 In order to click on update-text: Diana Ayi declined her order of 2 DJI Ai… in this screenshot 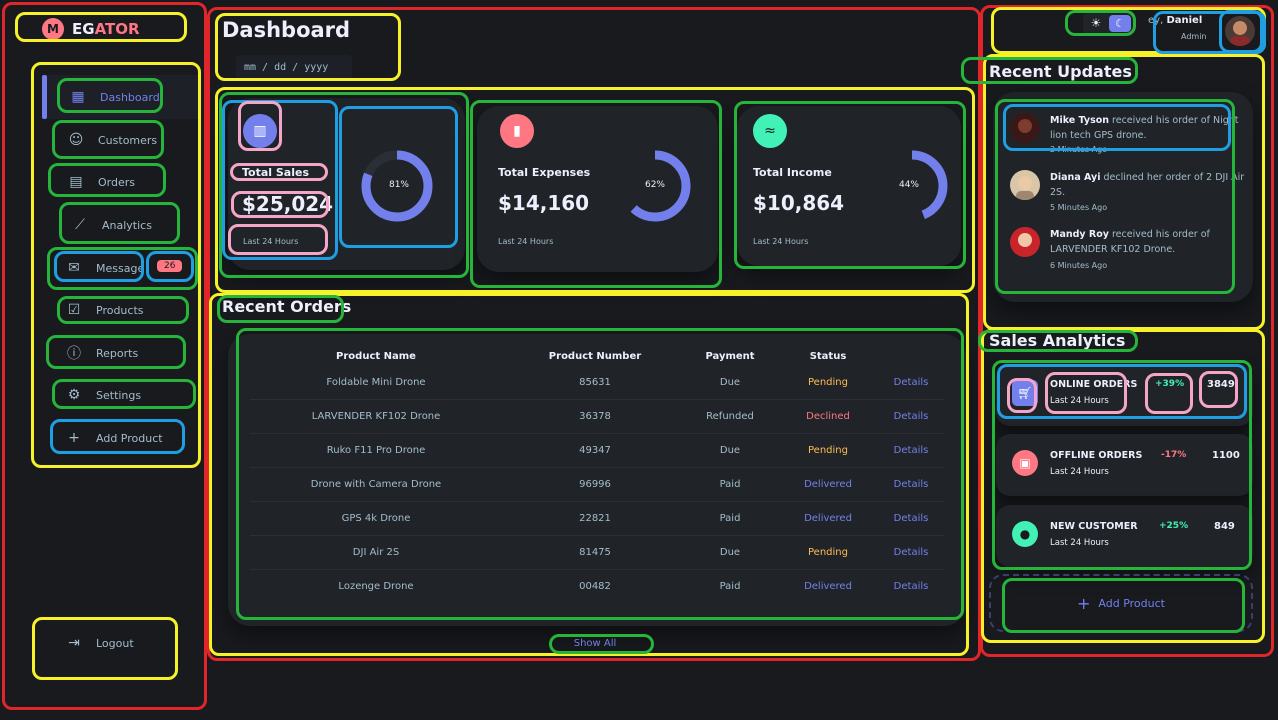, I will do `click(1147, 185)`.